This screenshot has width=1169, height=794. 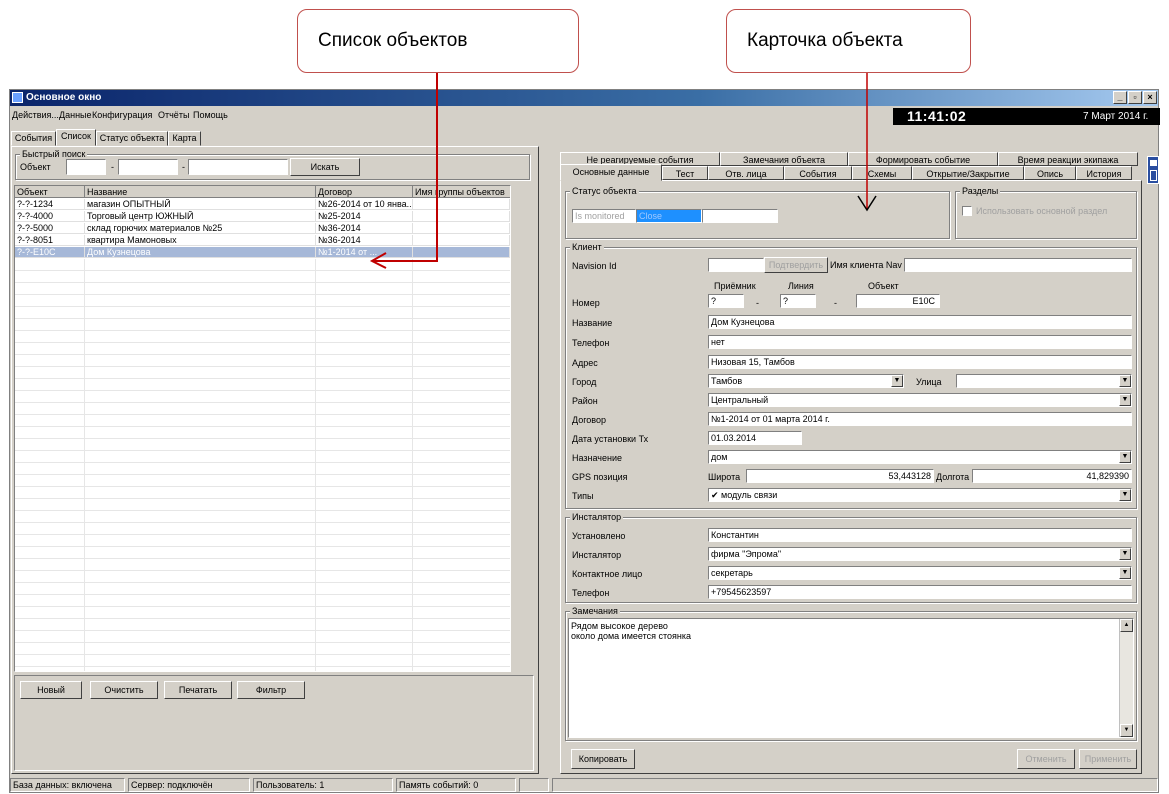 What do you see at coordinates (184, 138) in the screenshot?
I see `tab-map: Карта` at bounding box center [184, 138].